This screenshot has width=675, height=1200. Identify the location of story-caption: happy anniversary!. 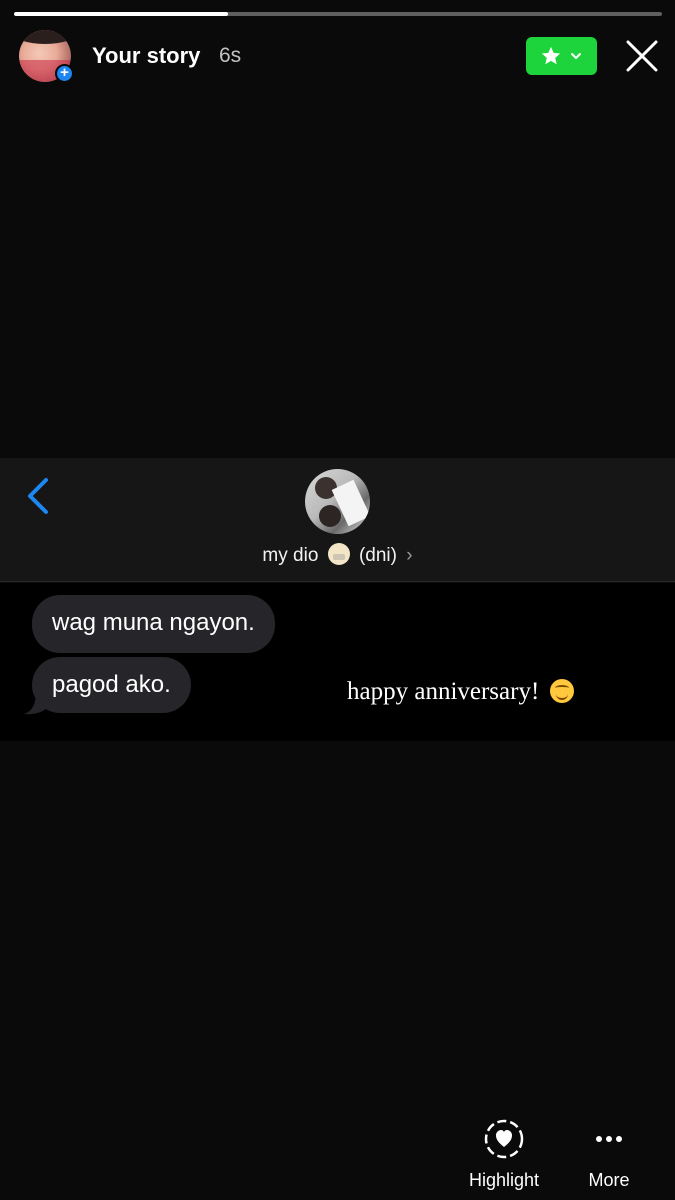
(460, 692).